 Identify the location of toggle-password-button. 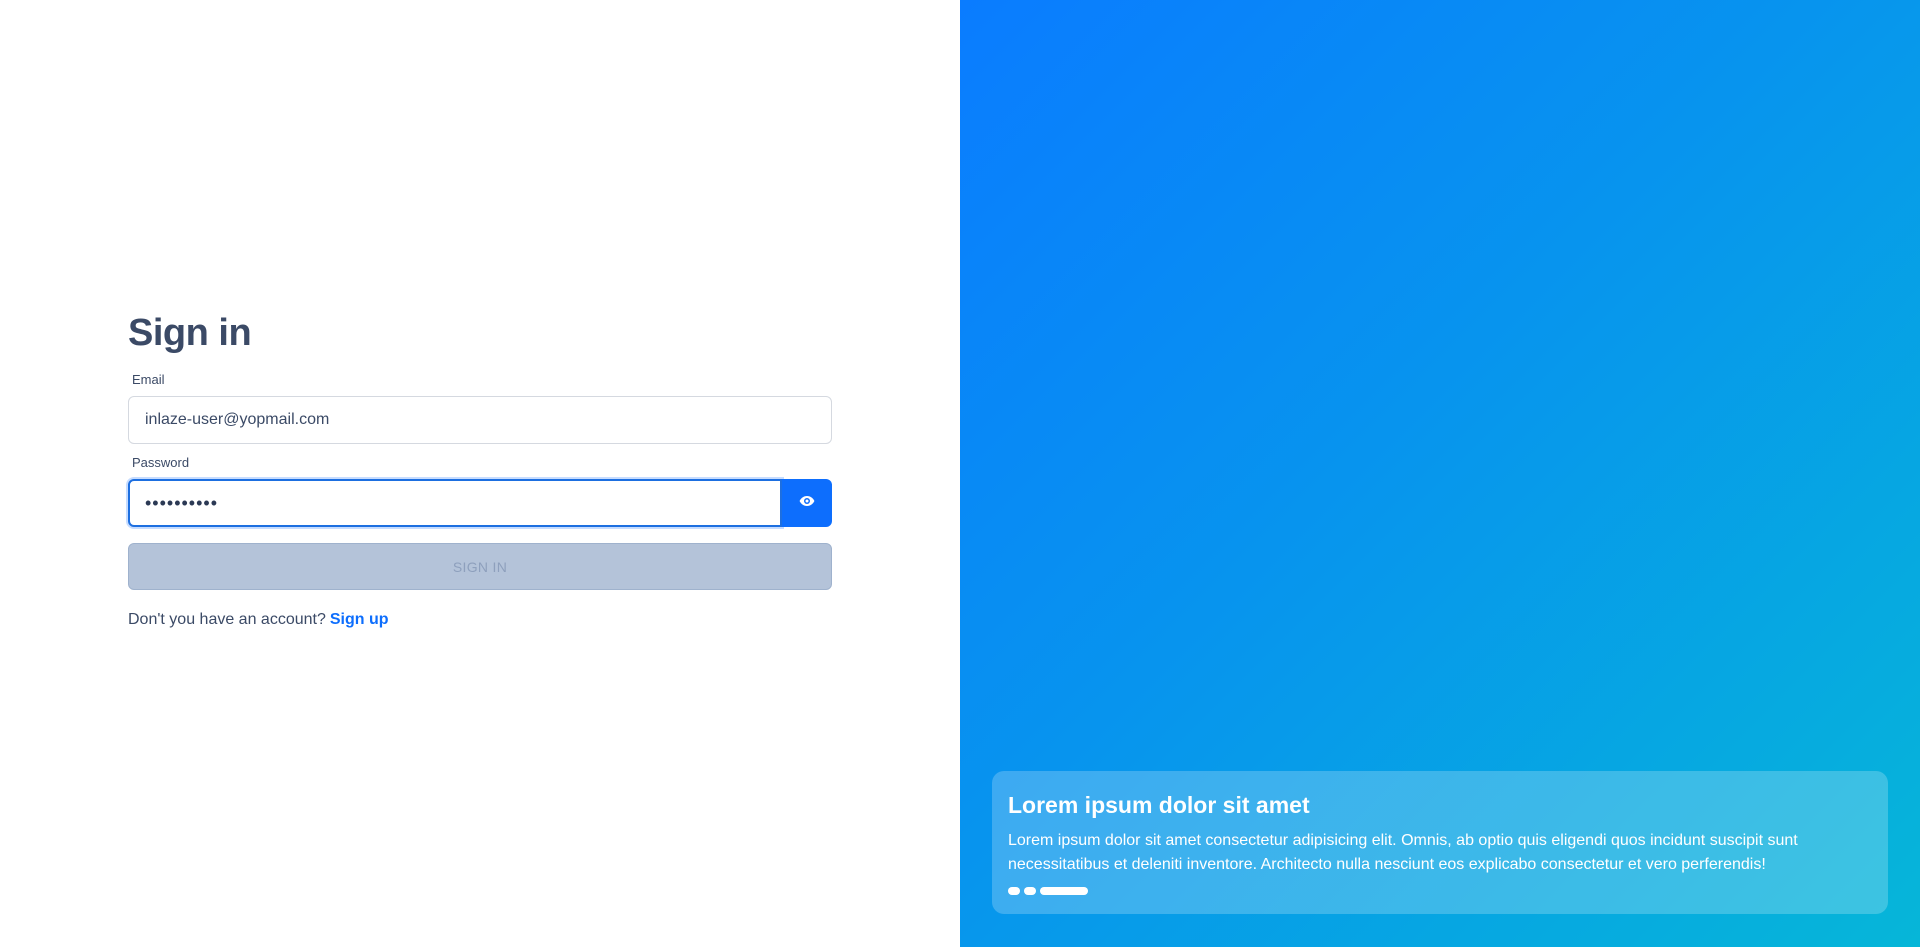
(807, 503).